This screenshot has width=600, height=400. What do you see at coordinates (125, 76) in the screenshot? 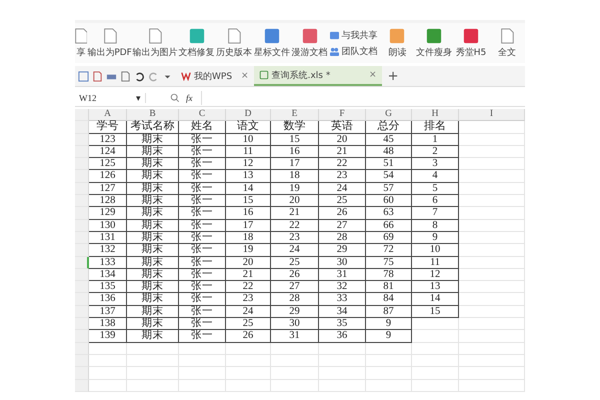
I see `preview-icon` at bounding box center [125, 76].